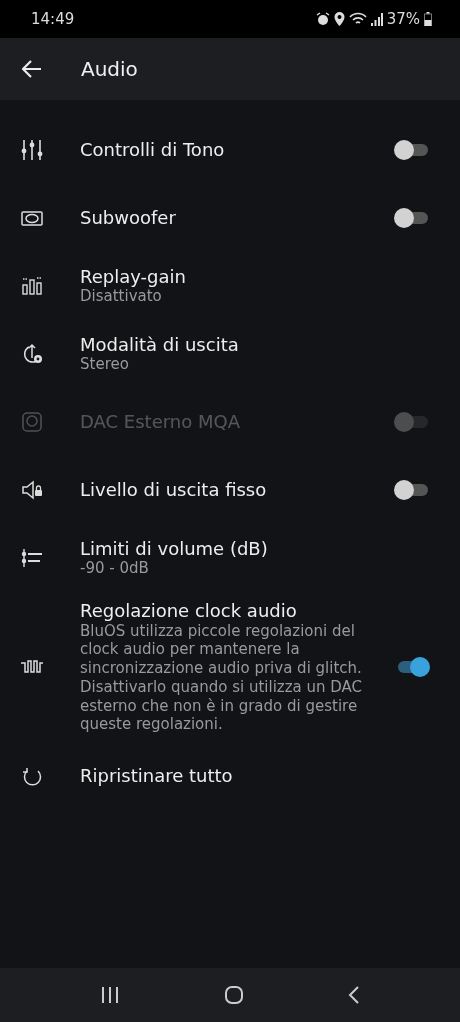 Image resolution: width=460 pixels, height=1022 pixels. I want to click on settings-row: Controlli di Tono, so click(230, 150).